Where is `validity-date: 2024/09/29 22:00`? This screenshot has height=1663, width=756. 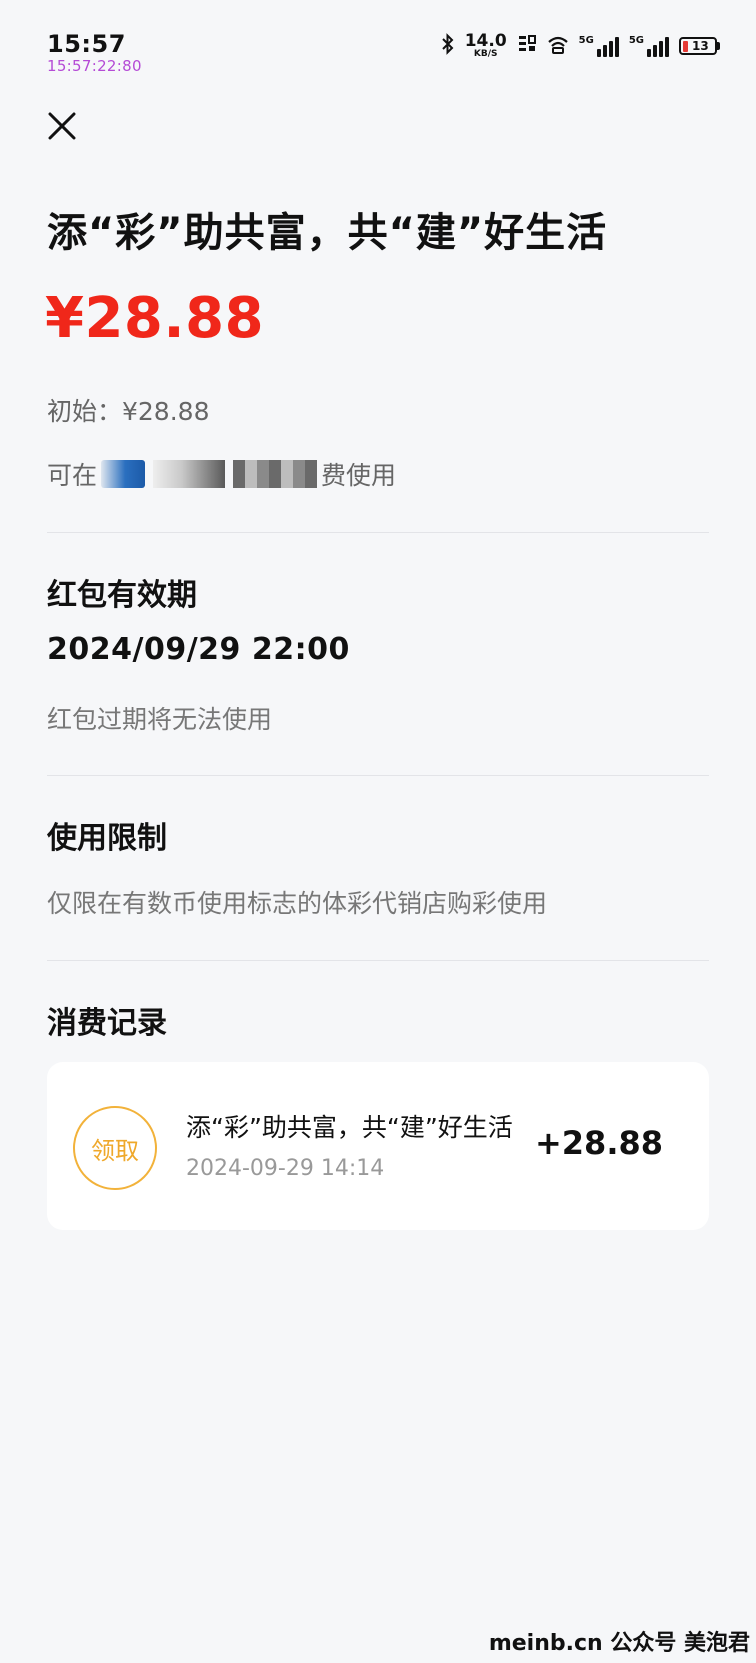
validity-date: 2024/09/29 22:00 is located at coordinates (198, 649).